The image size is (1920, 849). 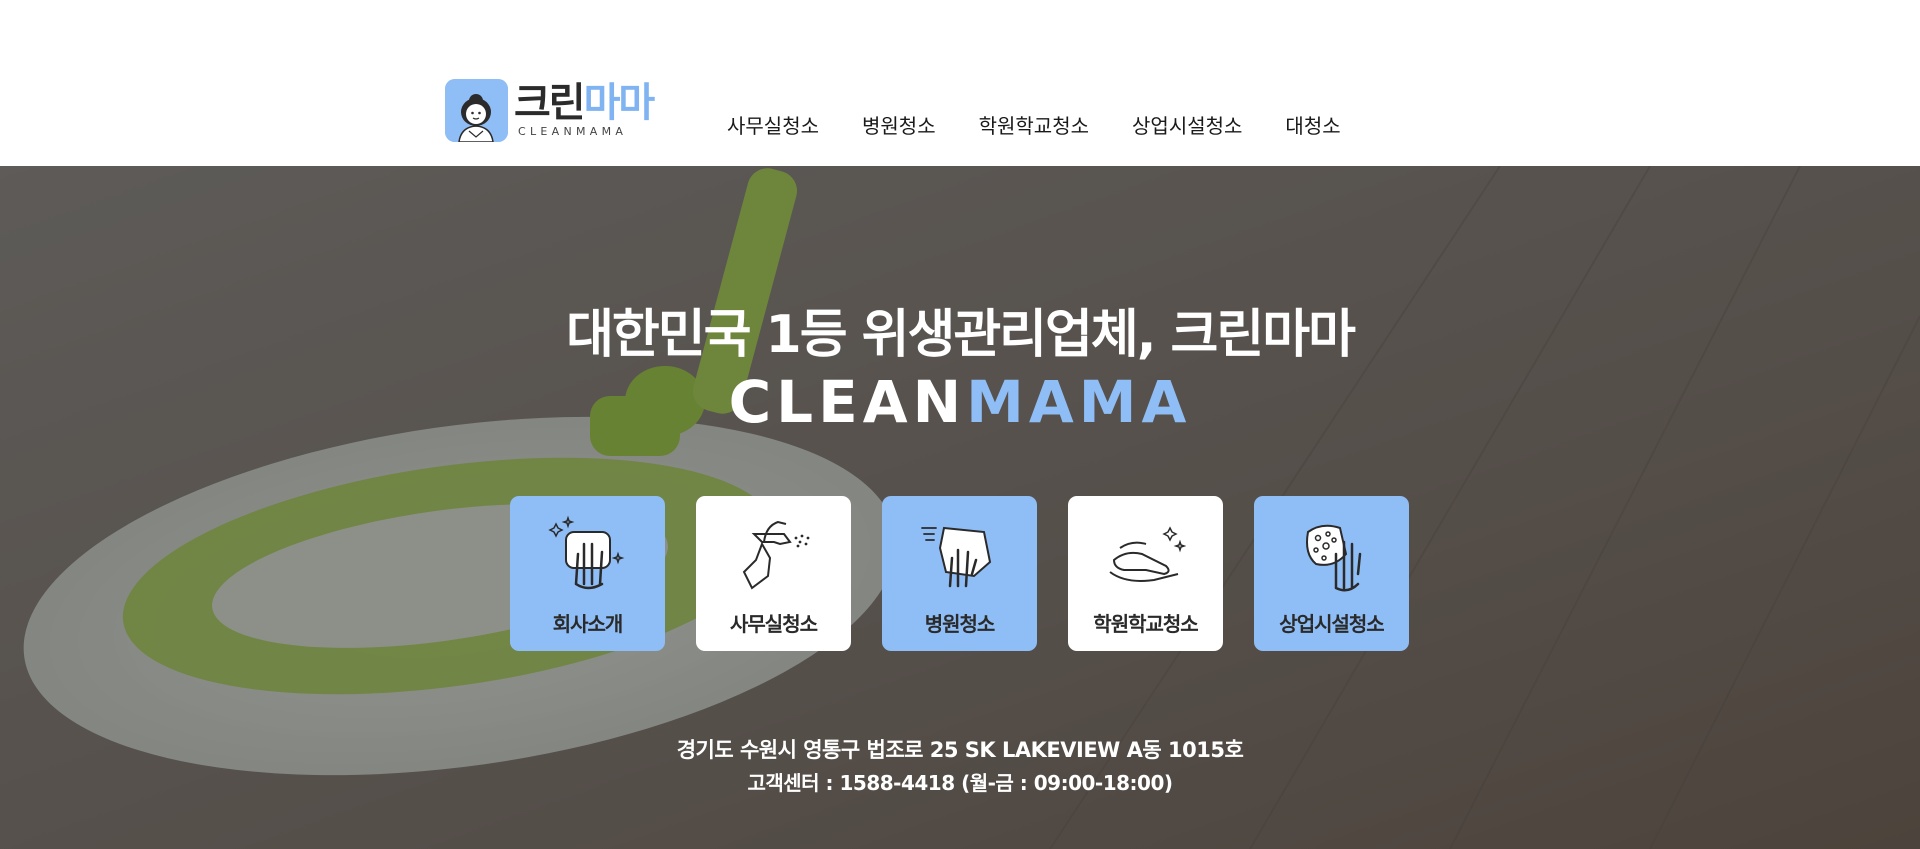 What do you see at coordinates (960, 783) in the screenshot?
I see `service-center-info: 고객센터 : 1588-4418 (월-금 : 09:00-18:00)` at bounding box center [960, 783].